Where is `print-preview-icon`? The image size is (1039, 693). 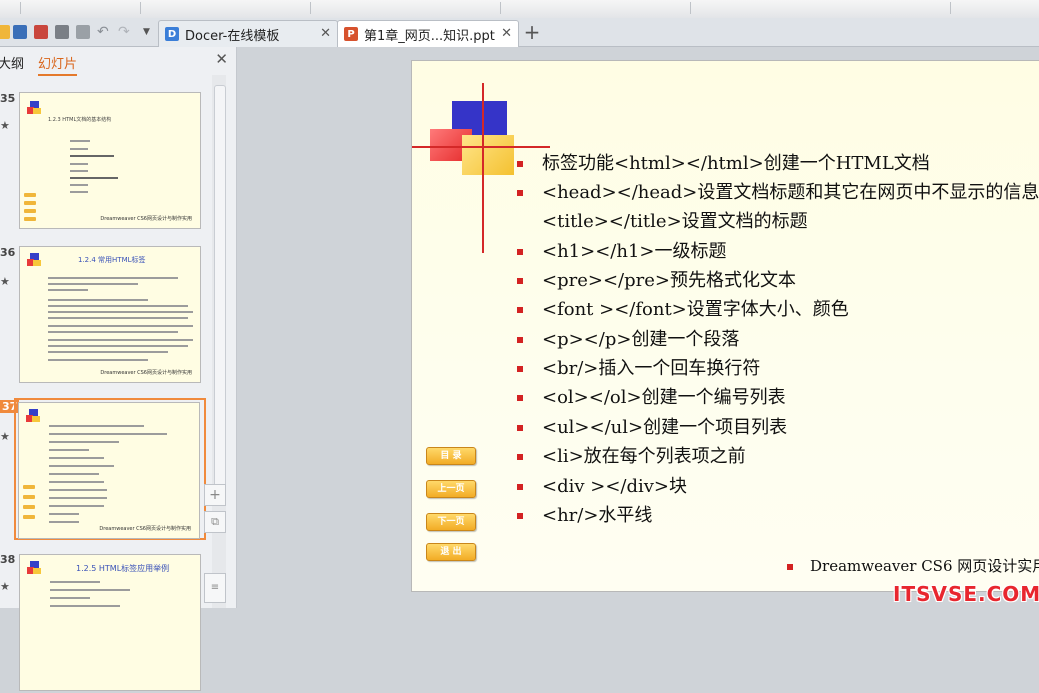 print-preview-icon is located at coordinates (83, 32).